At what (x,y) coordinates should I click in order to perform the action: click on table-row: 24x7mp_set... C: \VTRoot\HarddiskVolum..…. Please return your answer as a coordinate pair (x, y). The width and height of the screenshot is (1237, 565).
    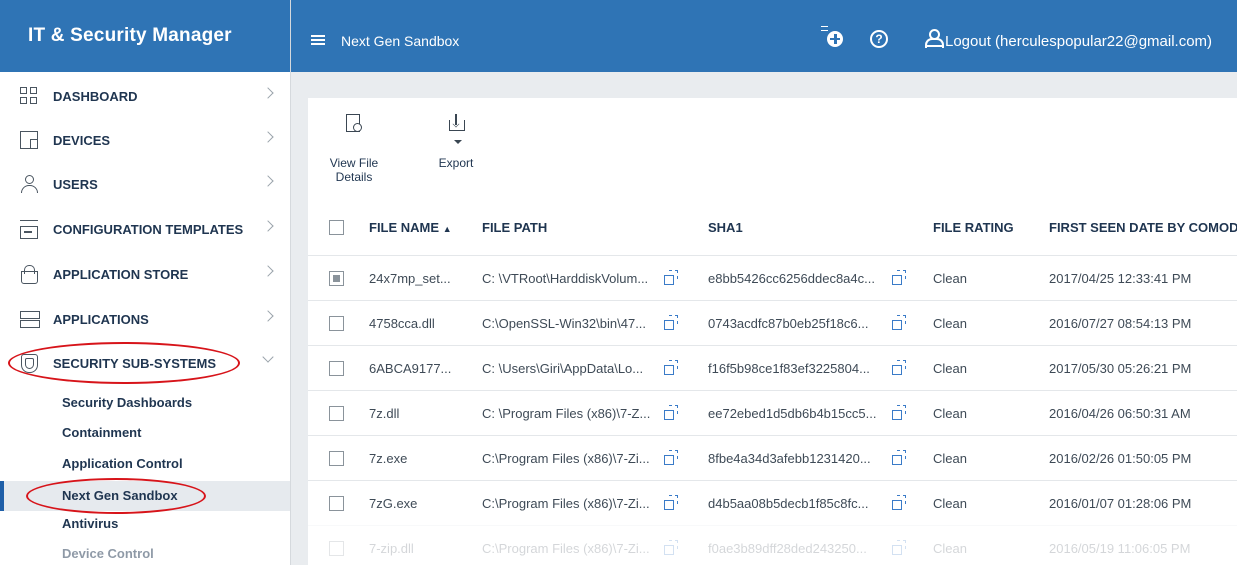
    Looking at the image, I should click on (772, 277).